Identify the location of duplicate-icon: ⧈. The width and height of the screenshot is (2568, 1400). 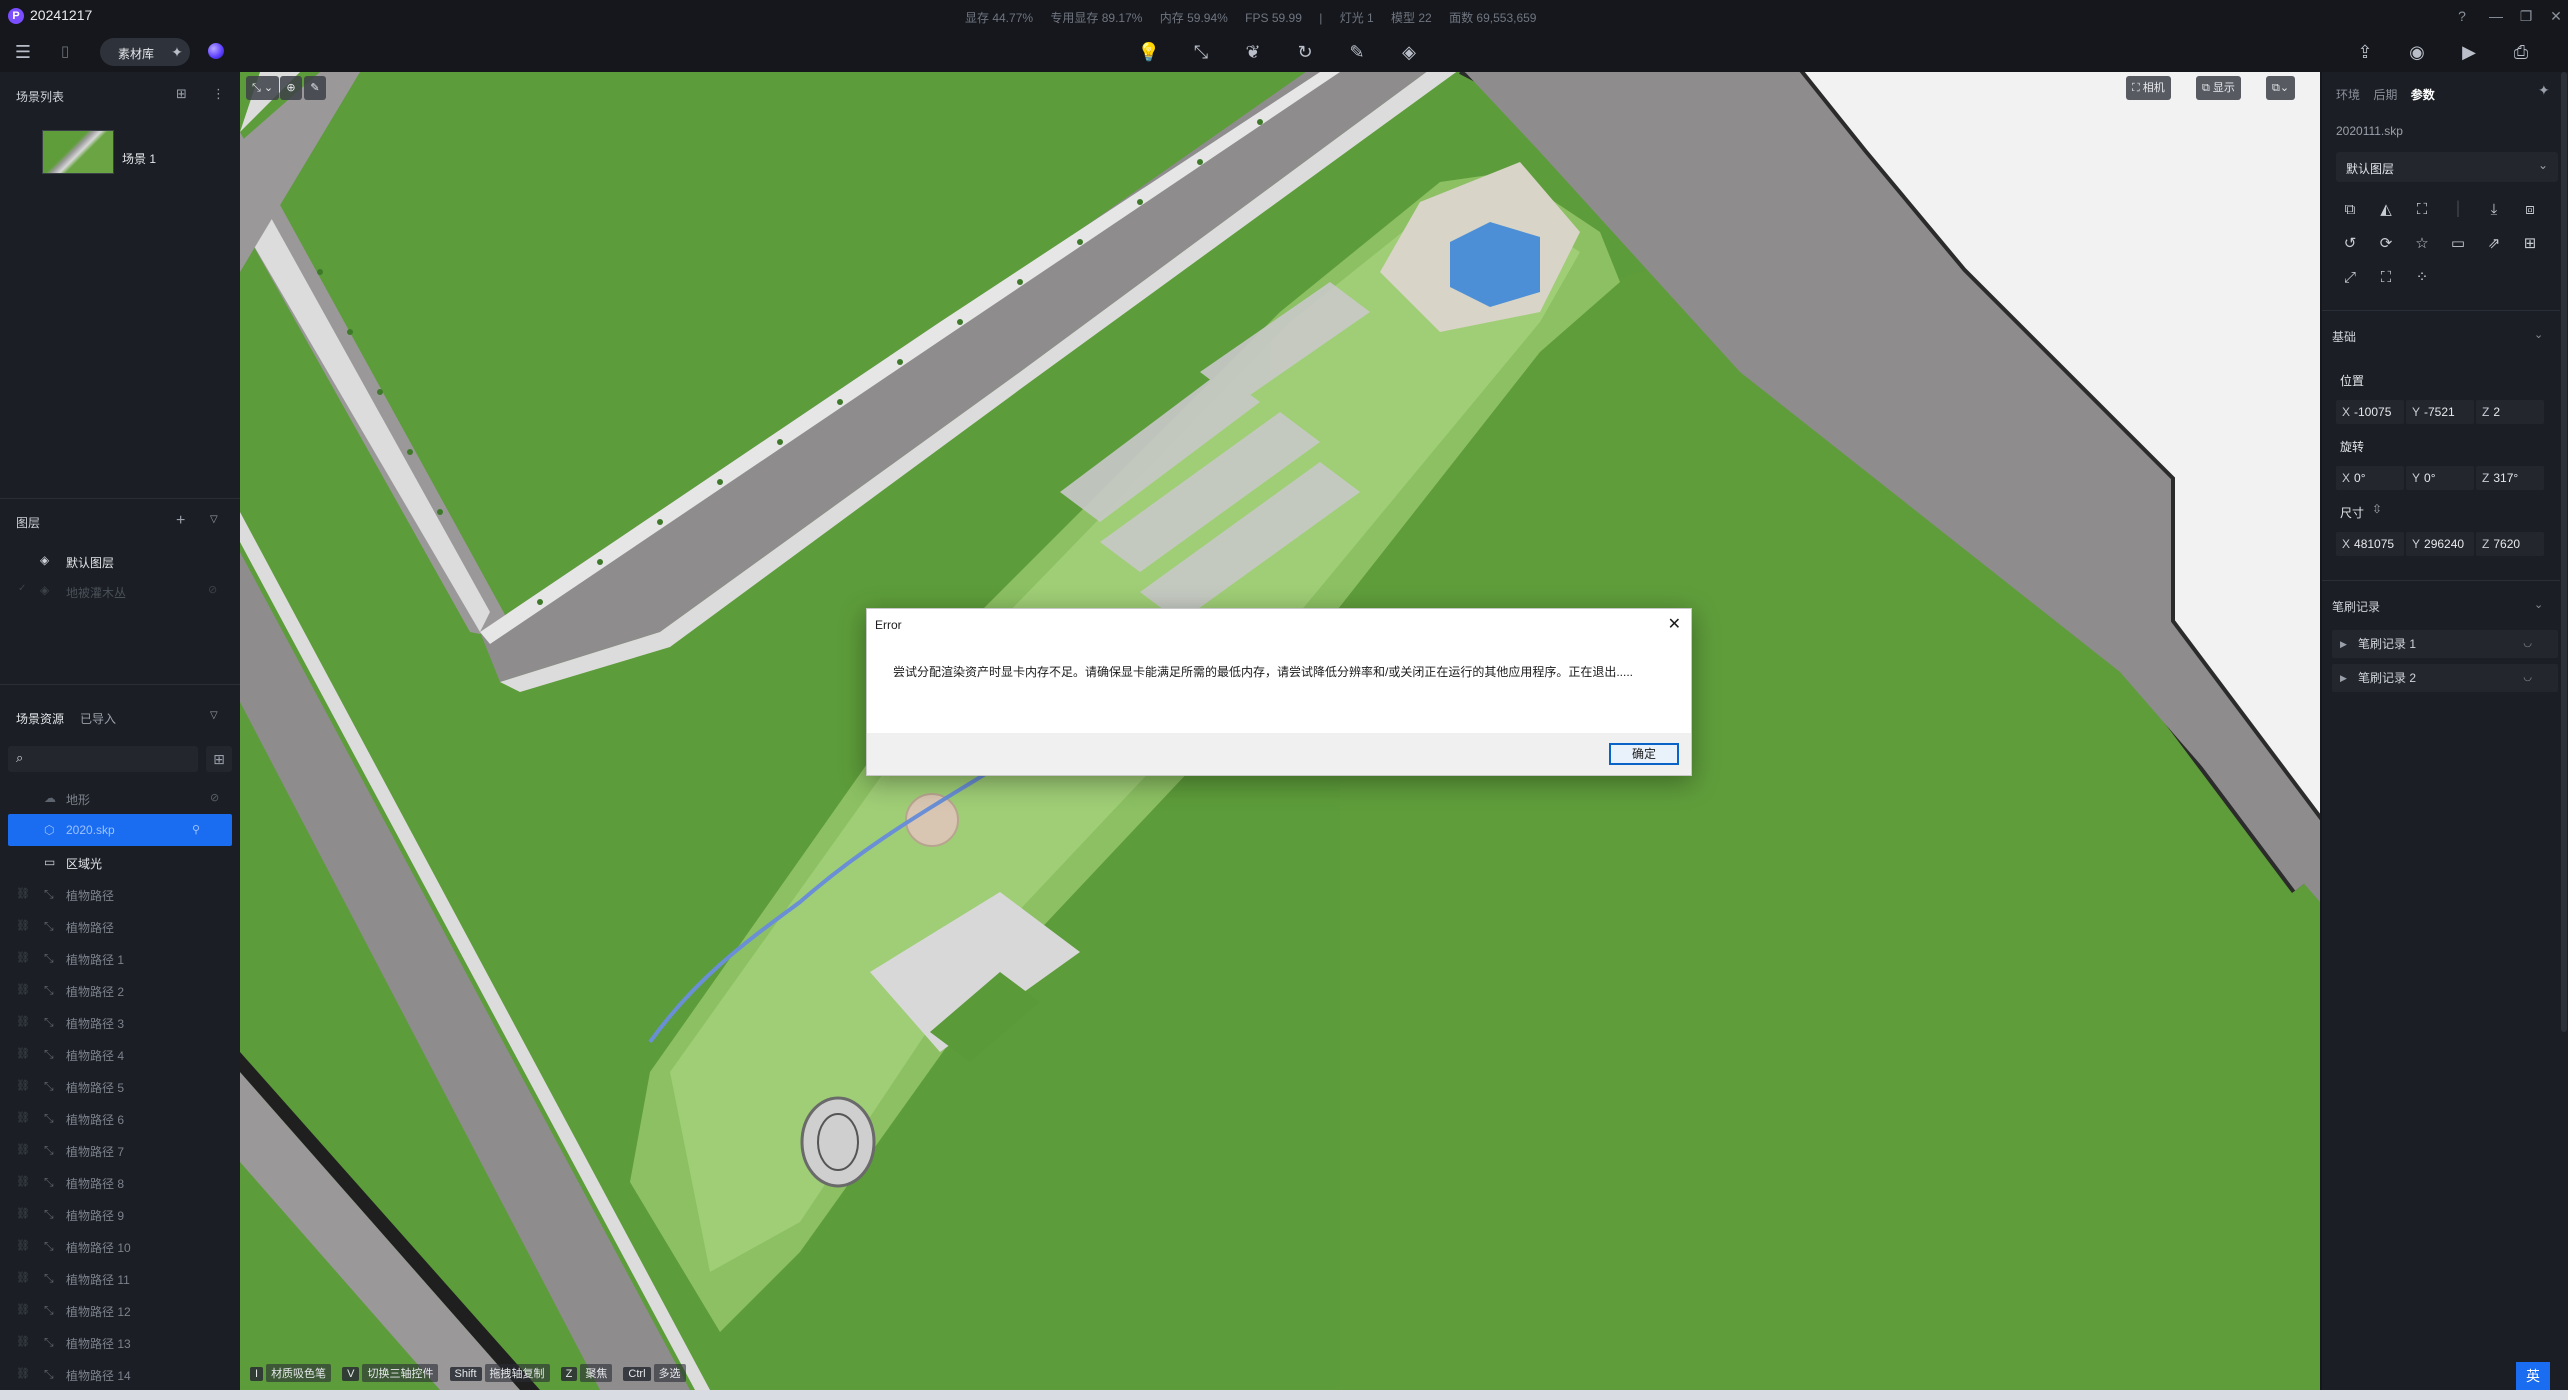
(2530, 210).